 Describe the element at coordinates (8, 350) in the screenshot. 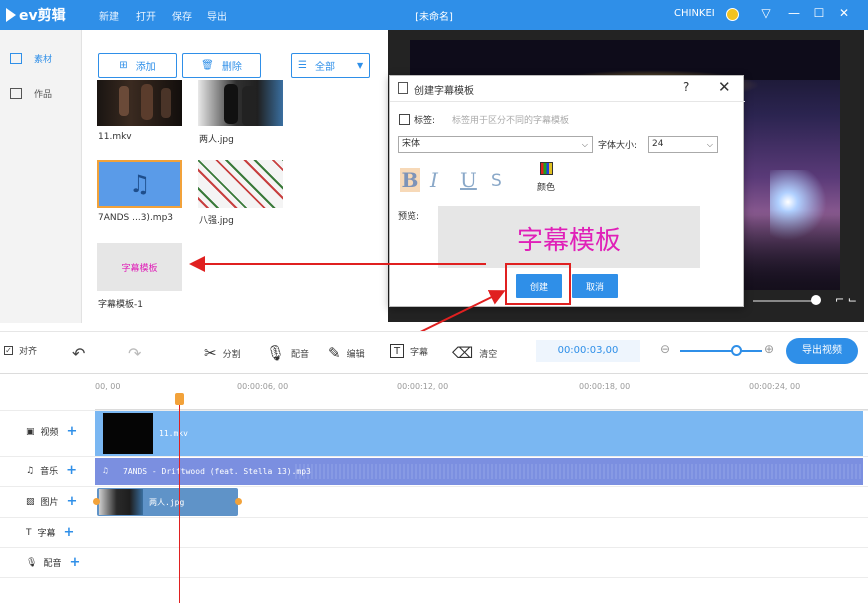

I see `checkbox-icon: ✓` at that location.